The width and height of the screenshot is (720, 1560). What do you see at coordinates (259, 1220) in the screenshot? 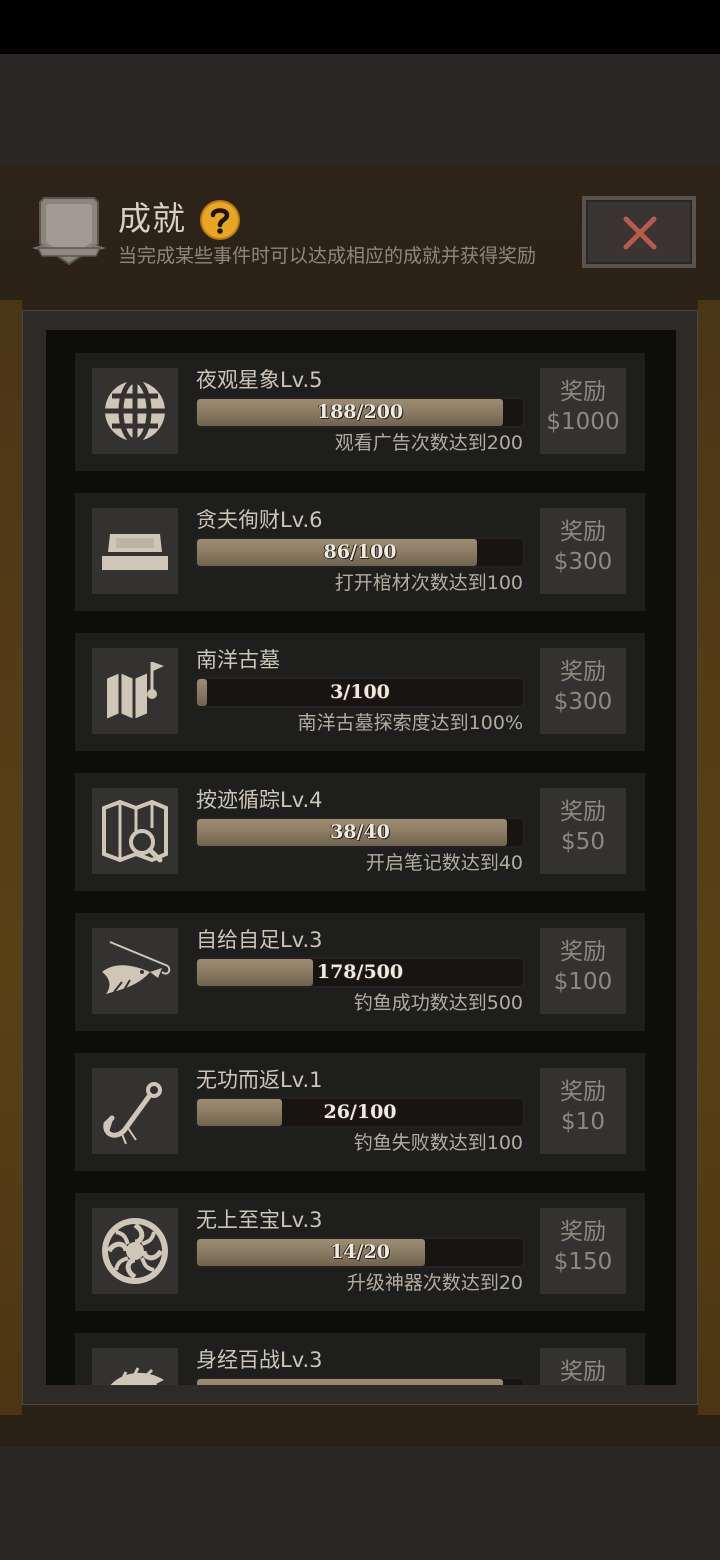
I see `achievement-title: 无上至宝Lv.3` at bounding box center [259, 1220].